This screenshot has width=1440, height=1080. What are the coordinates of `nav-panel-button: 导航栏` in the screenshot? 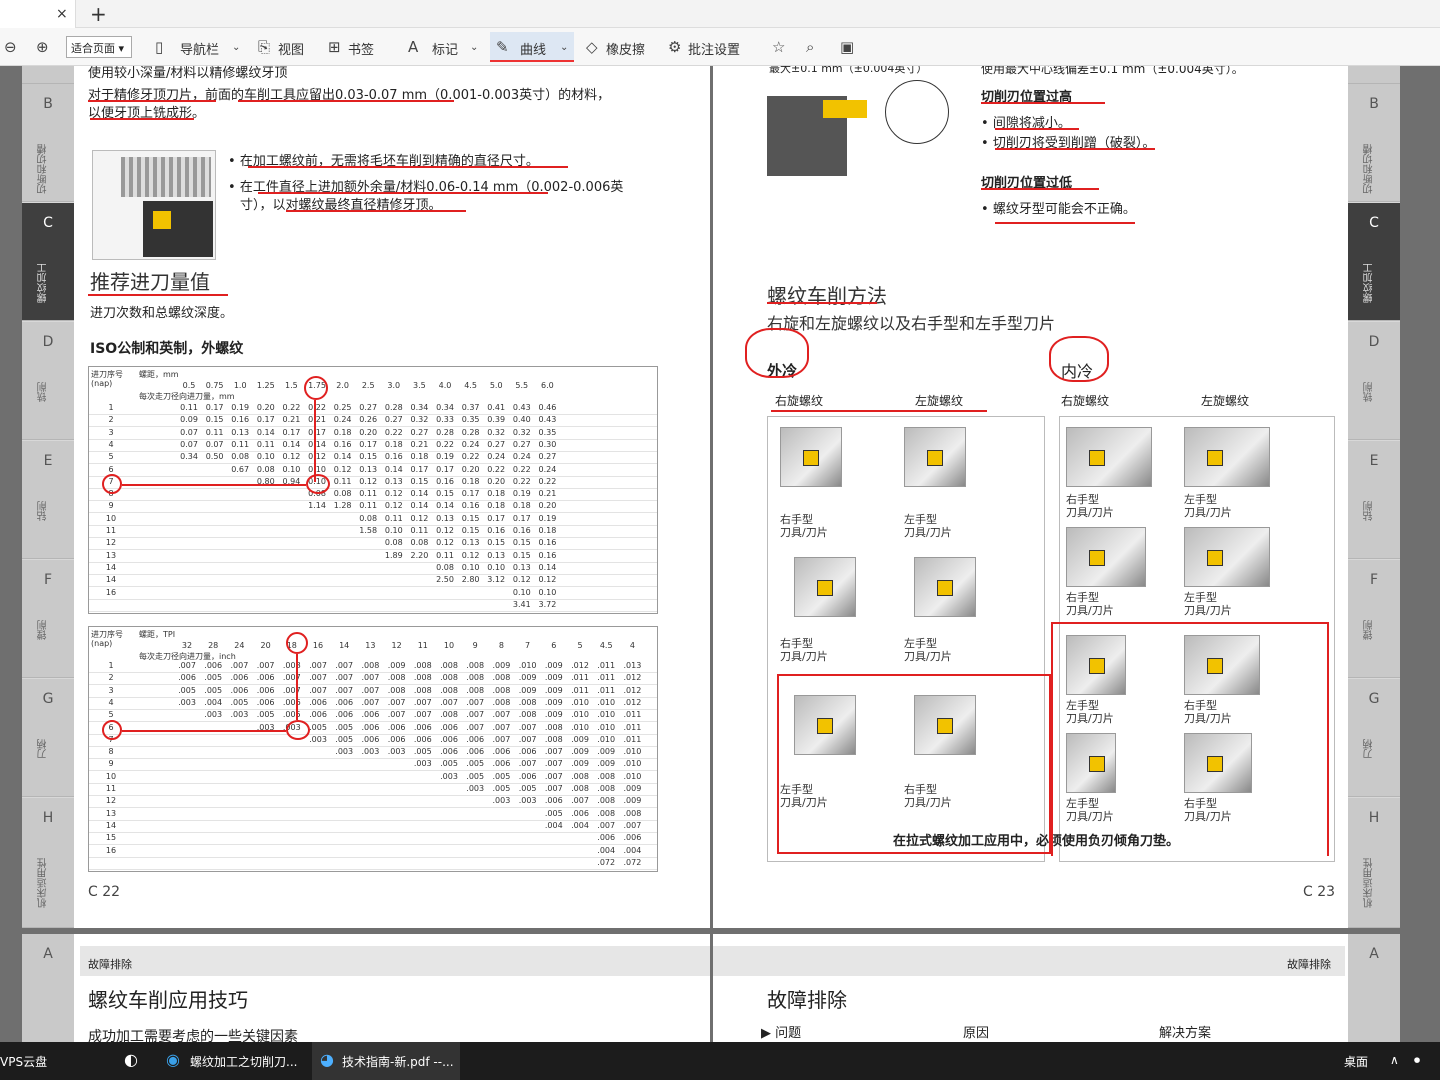 It's located at (199, 48).